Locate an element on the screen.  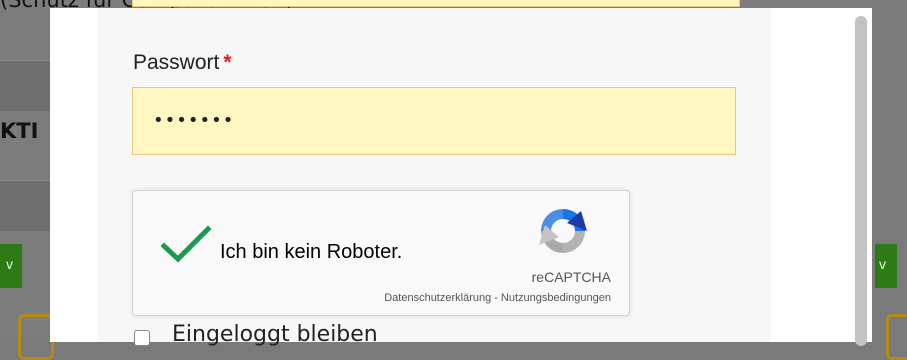
required-marker: * is located at coordinates (227, 62).